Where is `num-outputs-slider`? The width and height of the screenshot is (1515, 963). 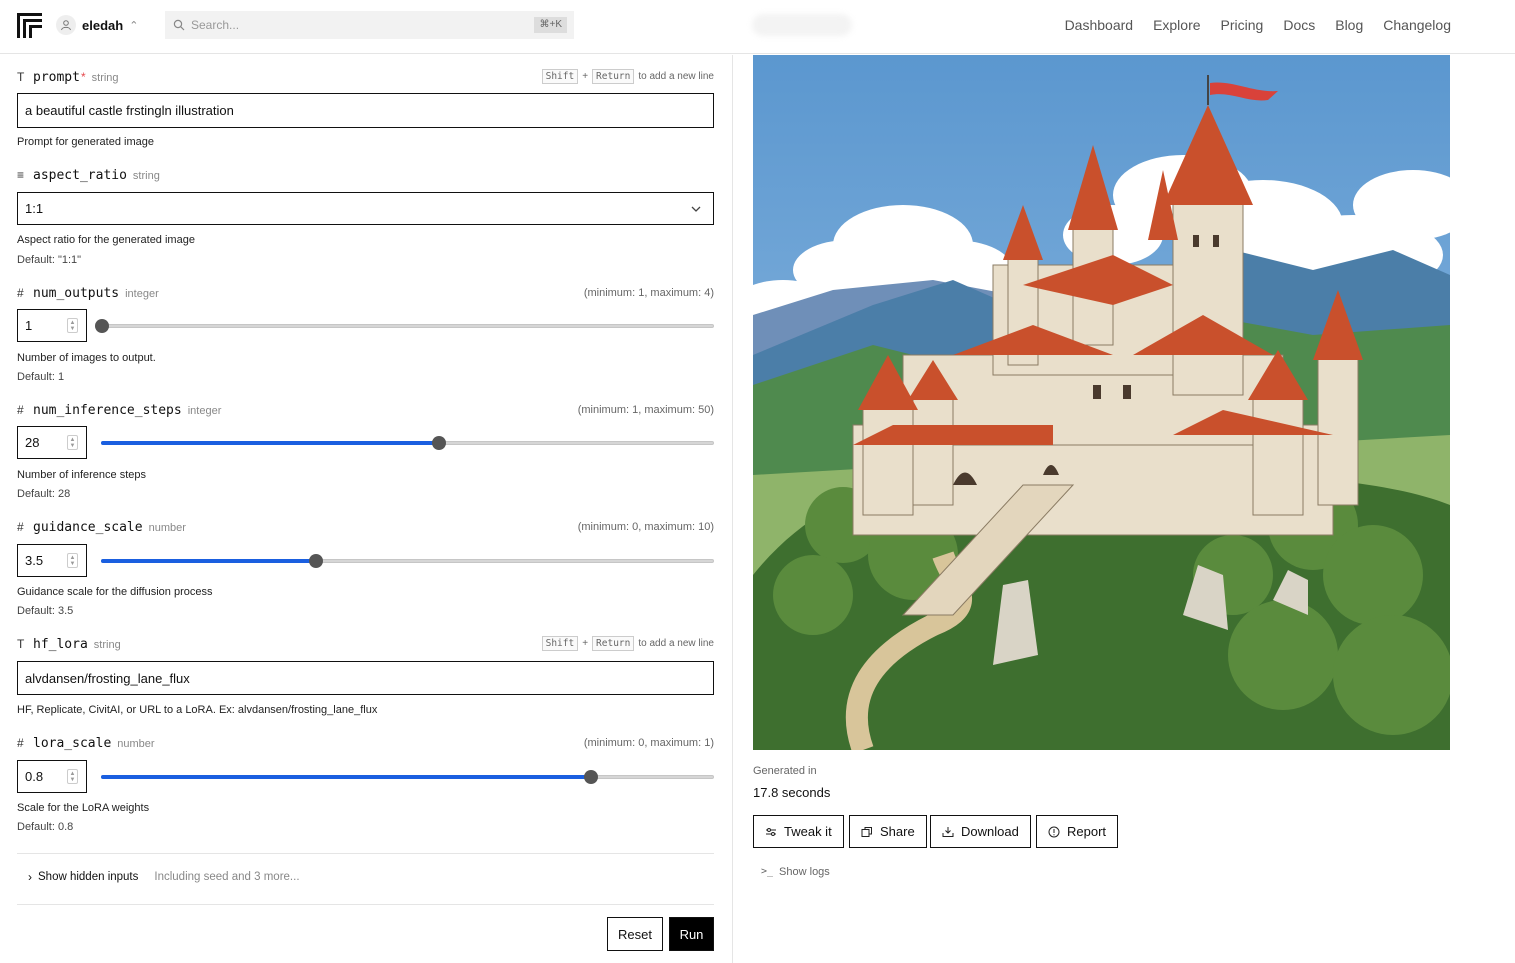
num-outputs-slider is located at coordinates (404, 326).